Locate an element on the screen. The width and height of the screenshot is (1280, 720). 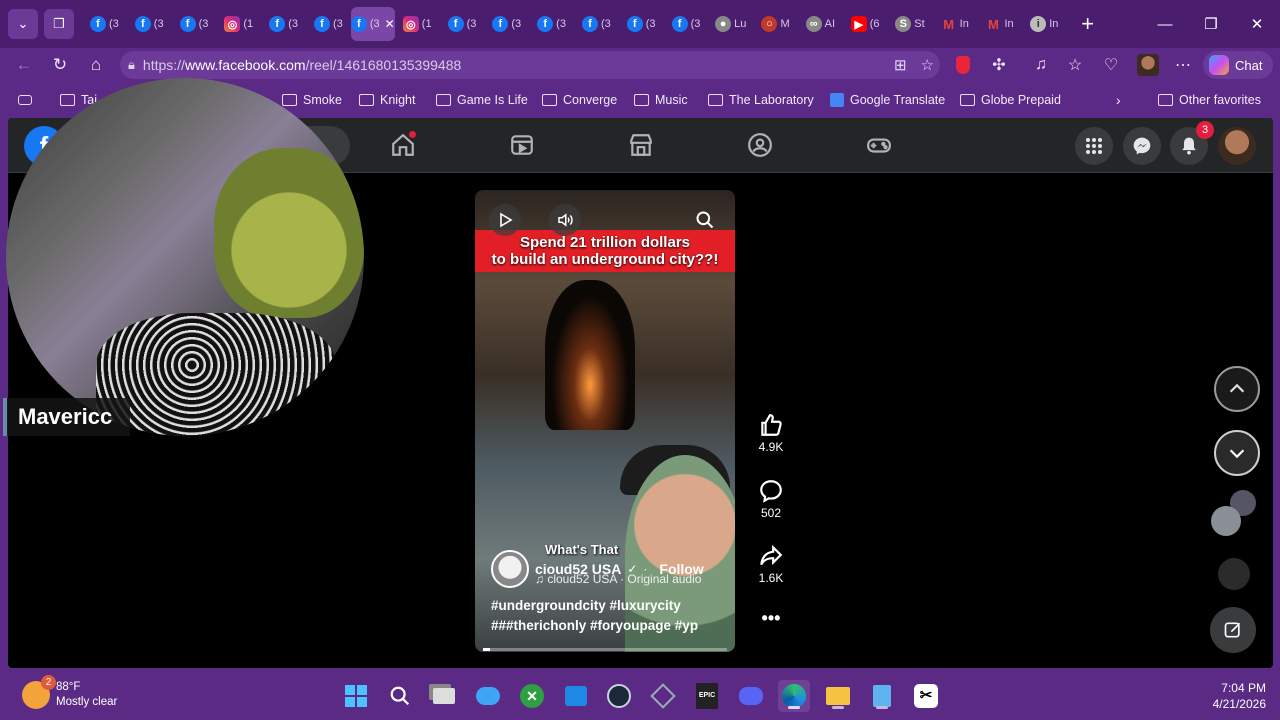
previous-reel-button is located at coordinates (1237, 389).